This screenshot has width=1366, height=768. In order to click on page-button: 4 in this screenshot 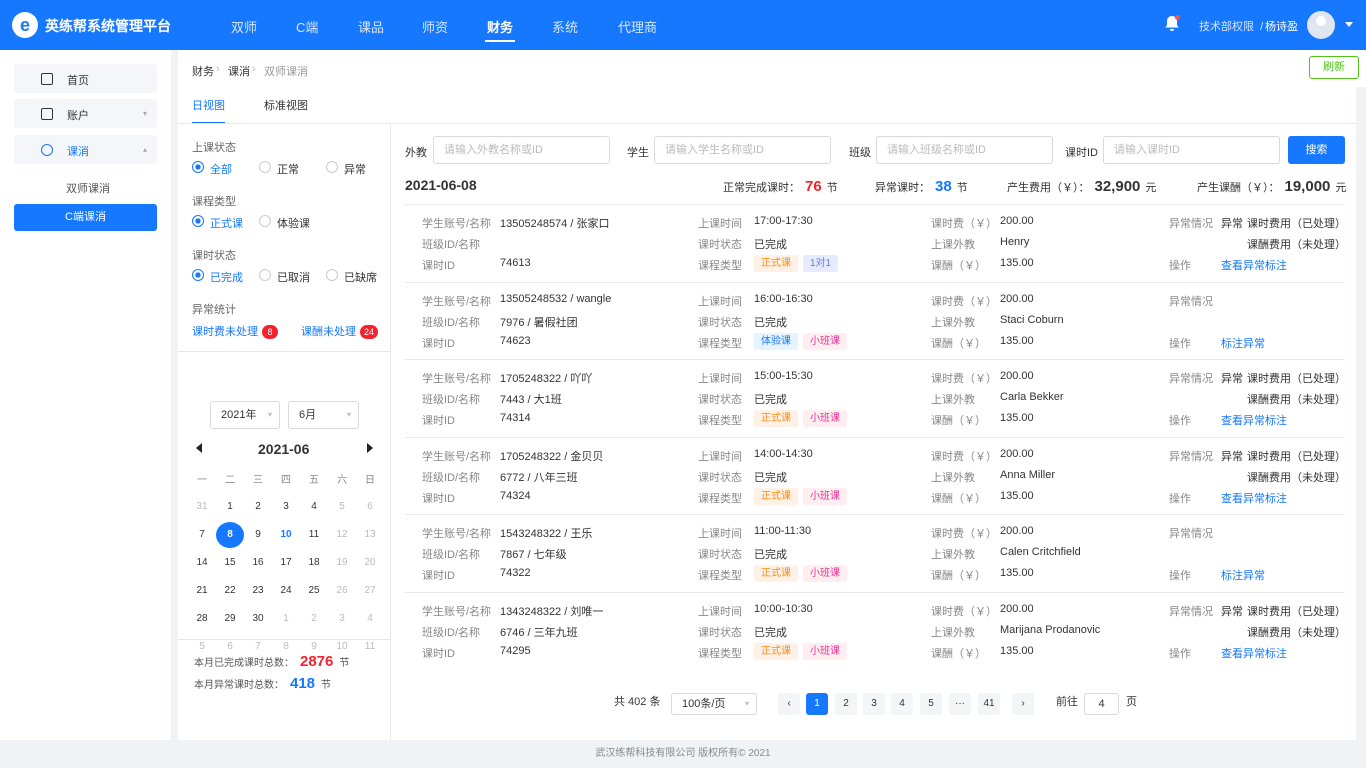, I will do `click(902, 704)`.